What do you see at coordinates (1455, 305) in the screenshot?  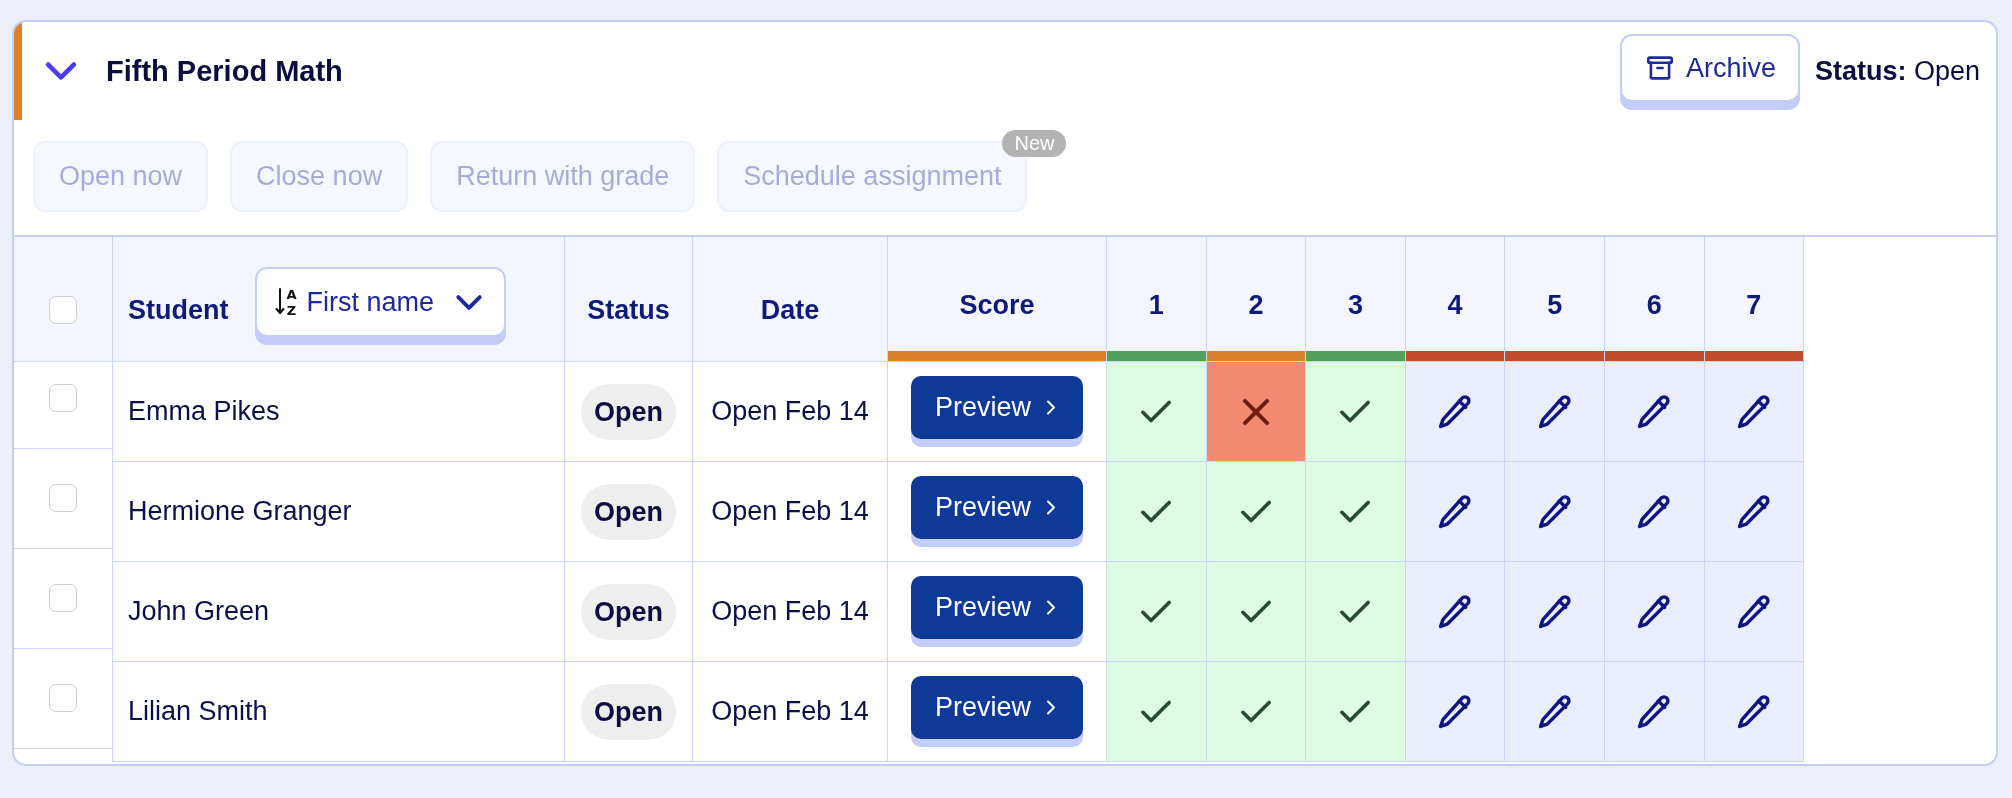 I see `column-header: 4` at bounding box center [1455, 305].